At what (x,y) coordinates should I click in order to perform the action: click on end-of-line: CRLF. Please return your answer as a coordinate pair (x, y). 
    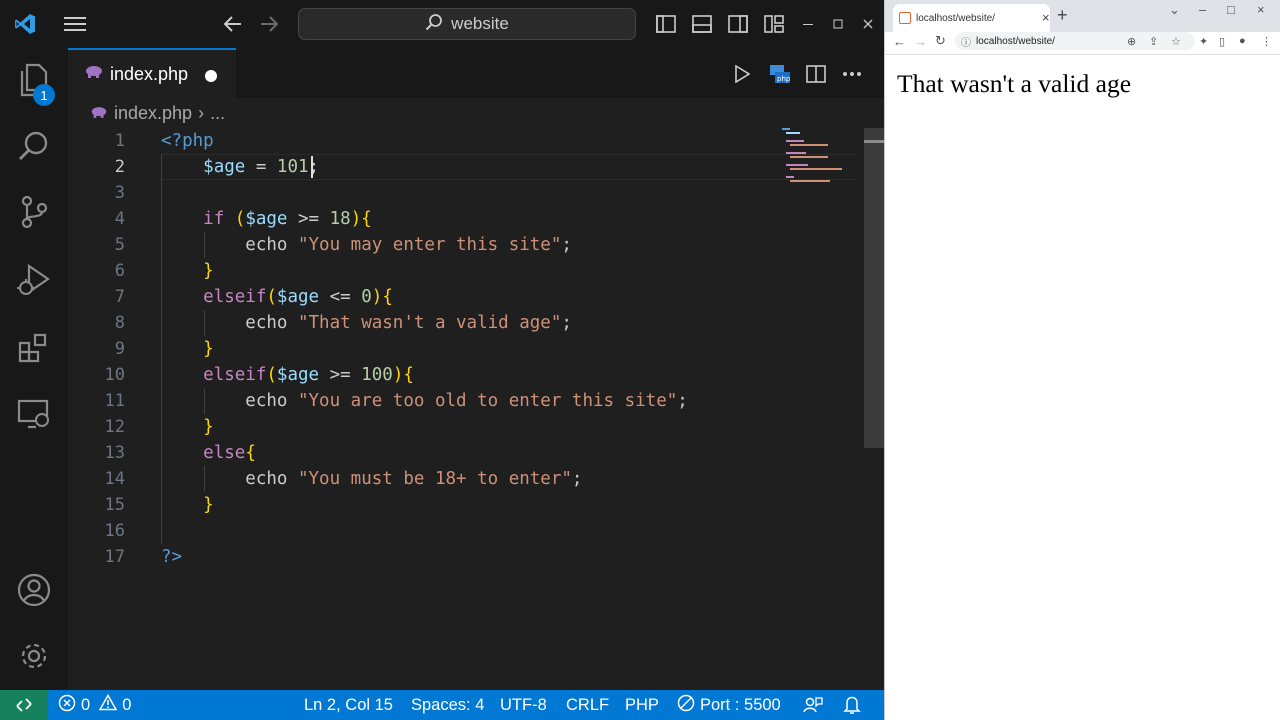
    Looking at the image, I should click on (587, 705).